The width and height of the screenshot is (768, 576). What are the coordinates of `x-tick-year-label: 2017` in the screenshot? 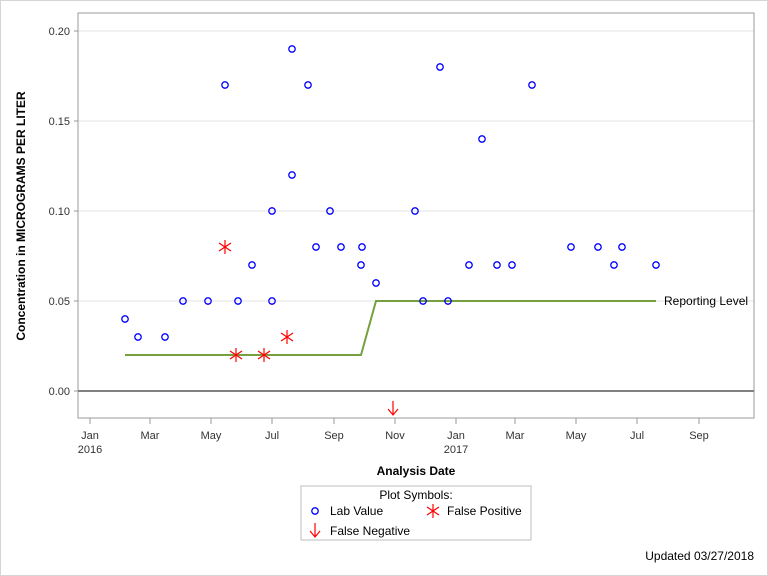 It's located at (456, 450).